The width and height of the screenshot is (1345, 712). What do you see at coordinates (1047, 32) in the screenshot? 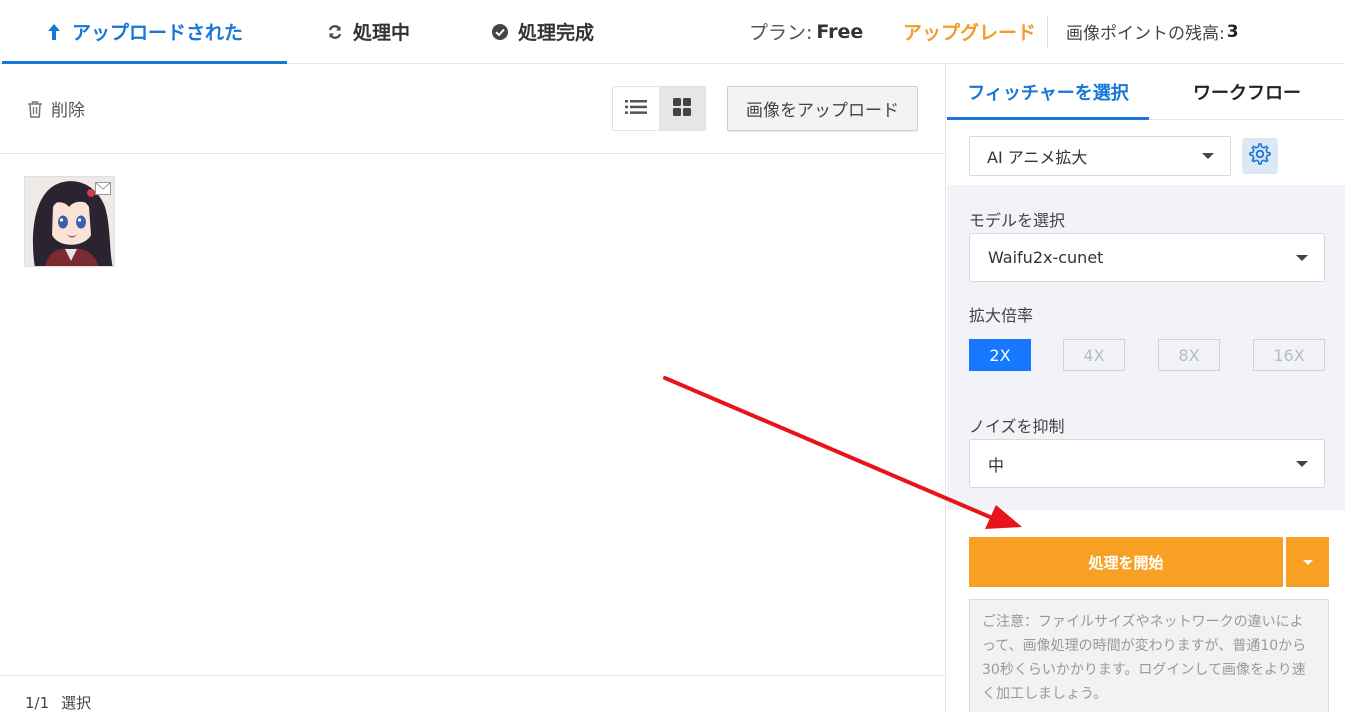
I see `header-divider` at bounding box center [1047, 32].